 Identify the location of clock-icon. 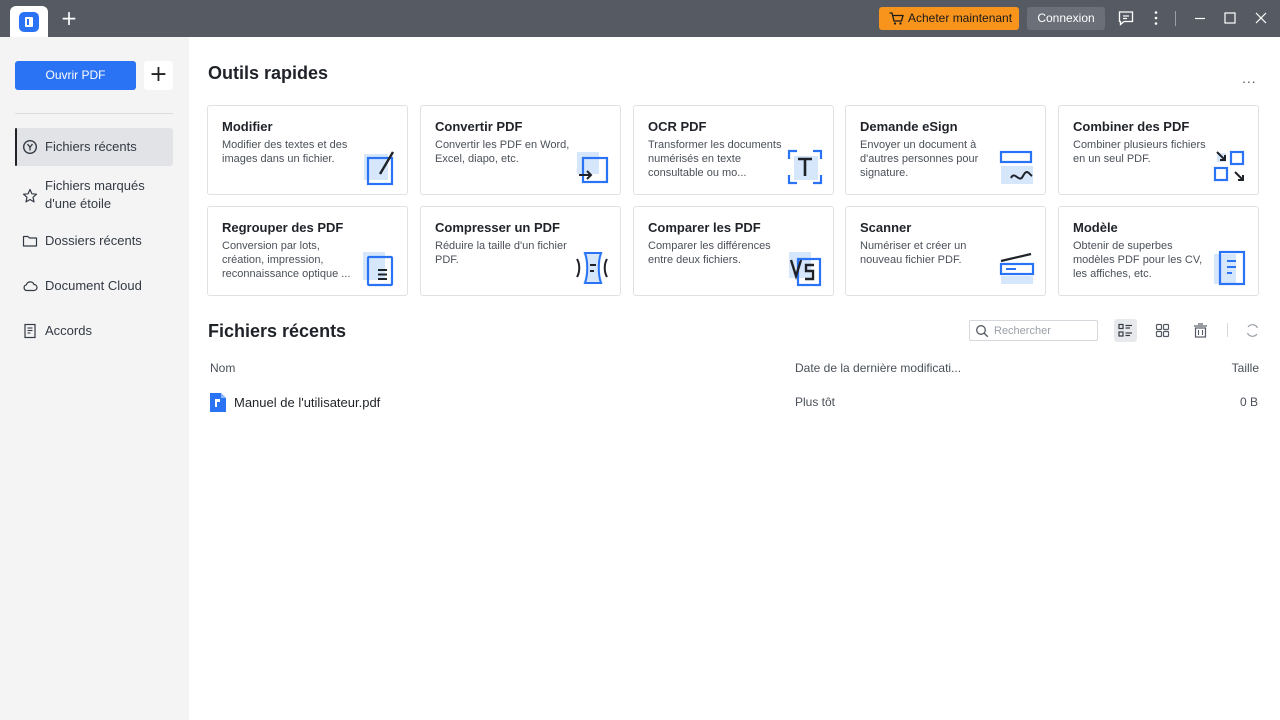
(30, 147).